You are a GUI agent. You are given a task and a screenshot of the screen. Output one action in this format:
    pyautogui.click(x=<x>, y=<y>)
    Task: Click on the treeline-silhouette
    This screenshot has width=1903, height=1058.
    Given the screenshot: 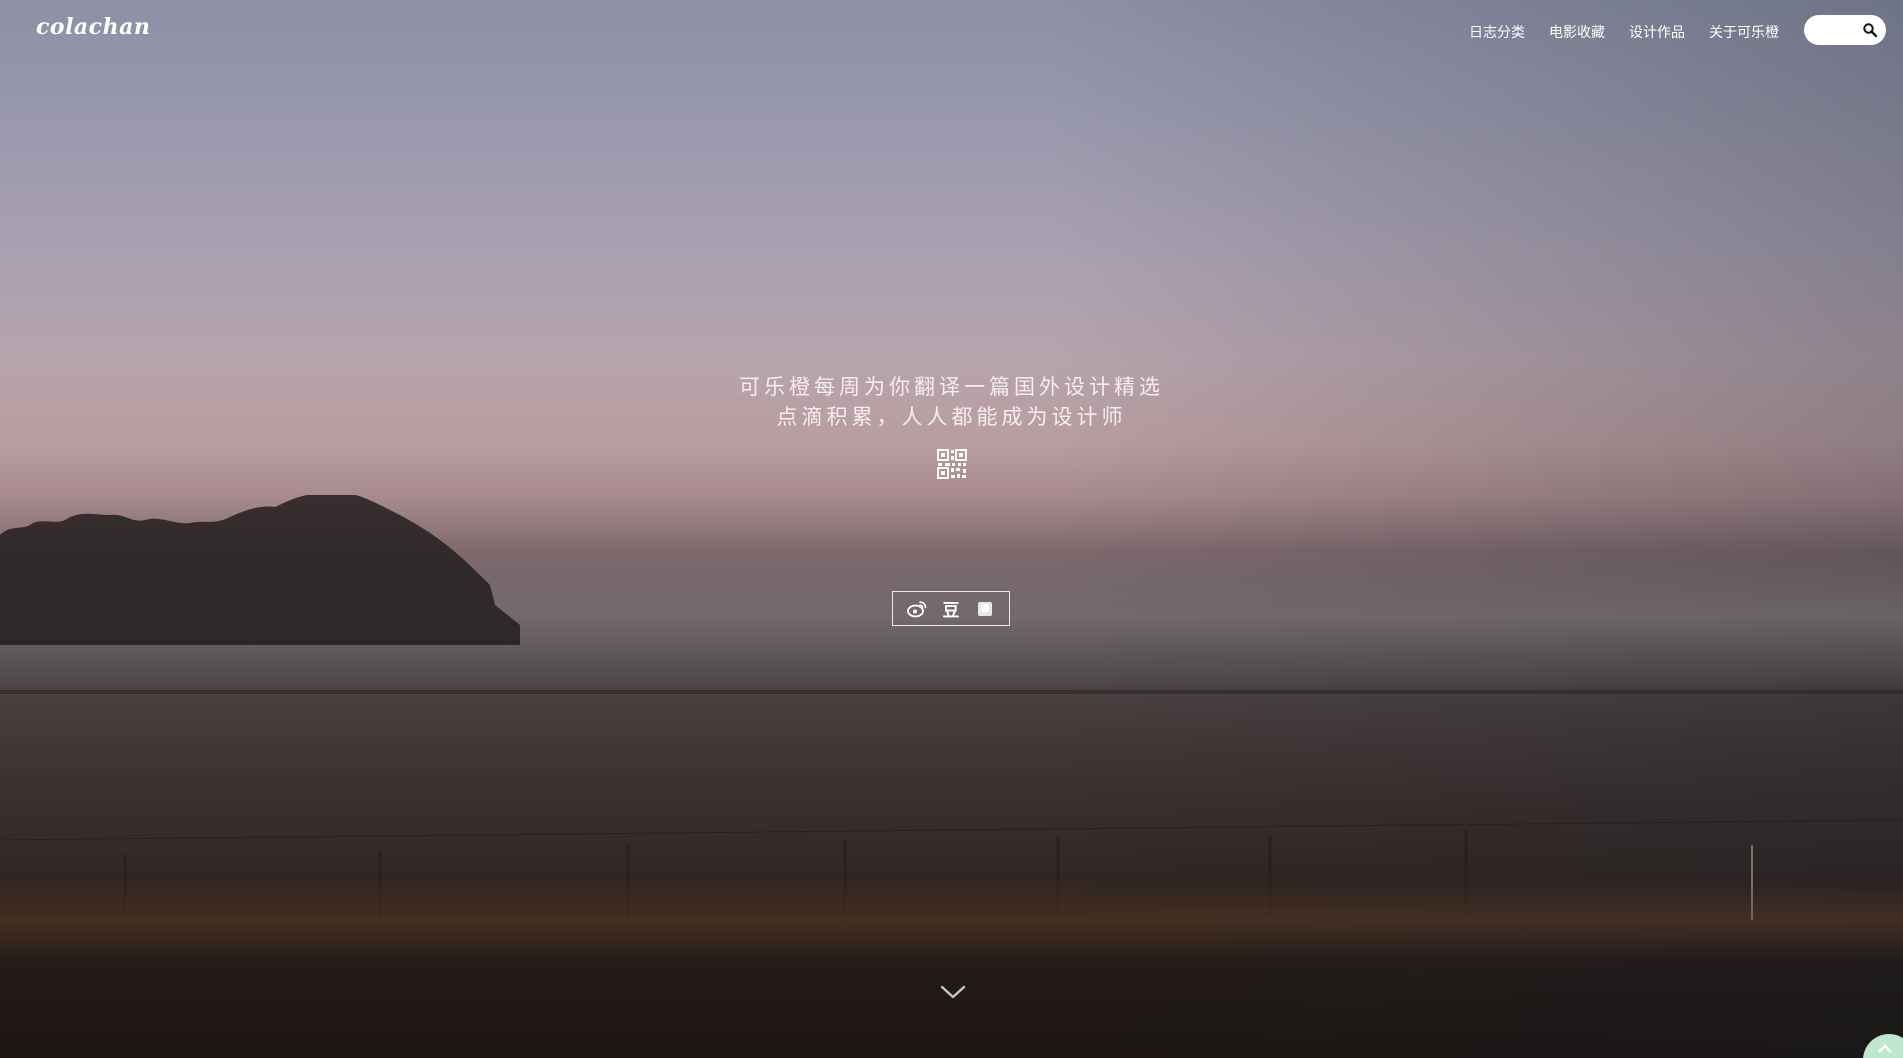 What is the action you would take?
    pyautogui.click(x=260, y=570)
    